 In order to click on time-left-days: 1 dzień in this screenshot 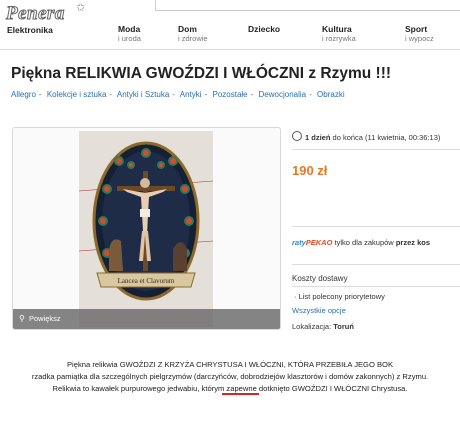, I will do `click(318, 137)`.